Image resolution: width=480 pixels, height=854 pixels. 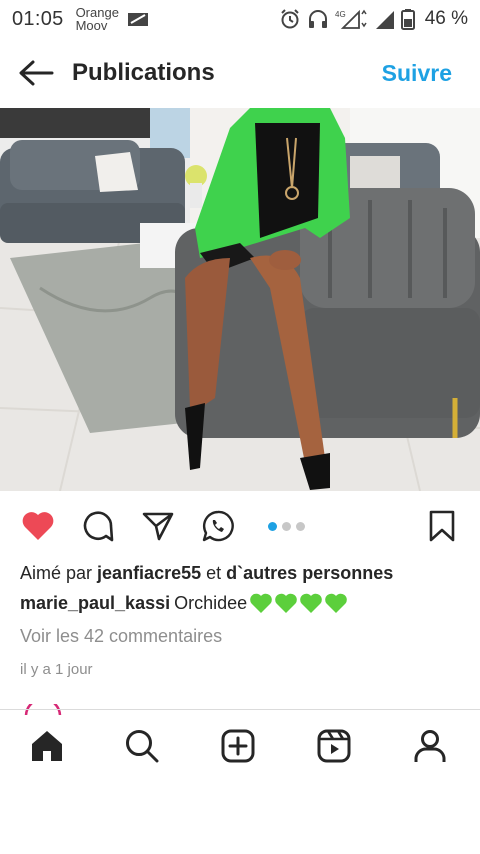 I want to click on likes-prefix: Aimé par, so click(x=56, y=573).